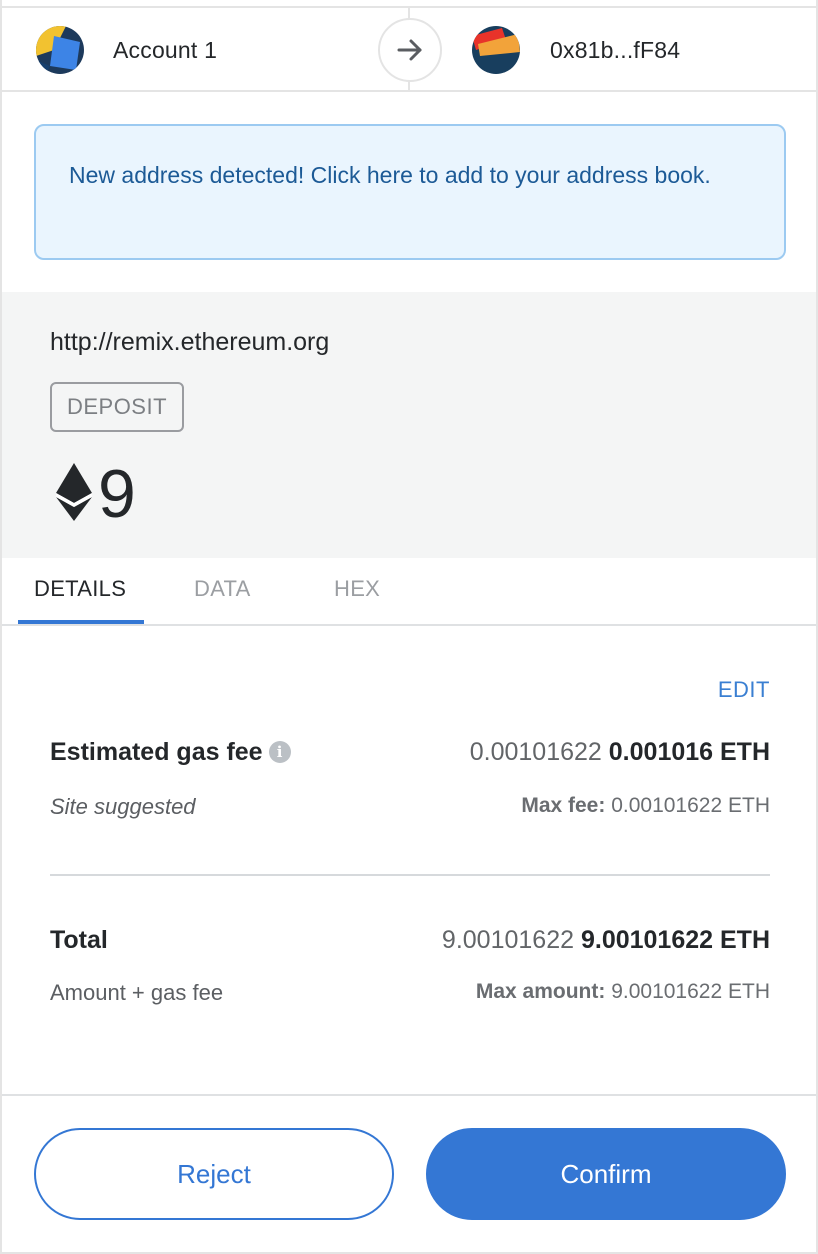 Image resolution: width=818 pixels, height=1254 pixels. I want to click on sender-account: Account 1, so click(206, 50).